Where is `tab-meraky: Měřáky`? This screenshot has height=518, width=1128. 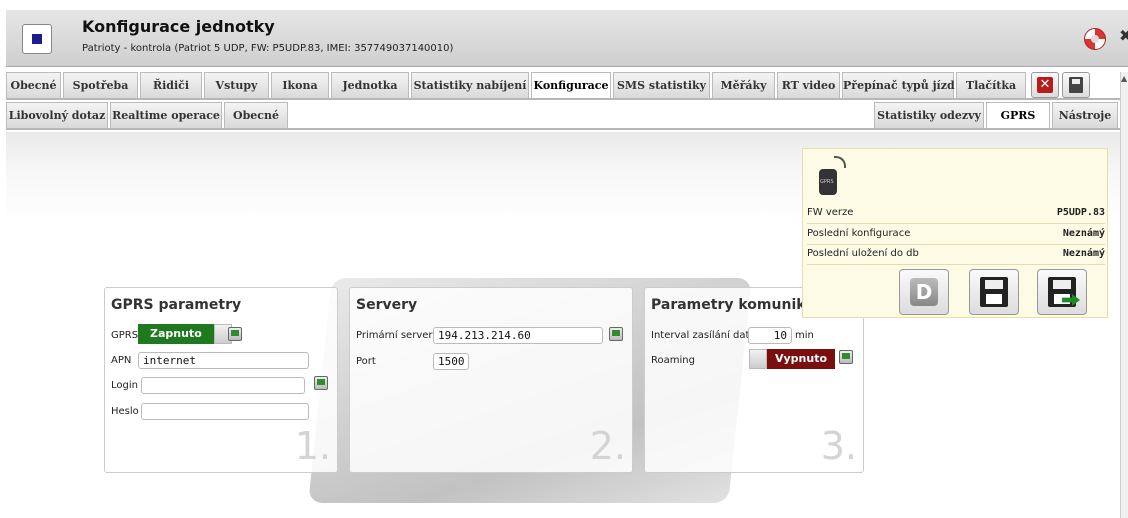
tab-meraky: Měřáky is located at coordinates (743, 85).